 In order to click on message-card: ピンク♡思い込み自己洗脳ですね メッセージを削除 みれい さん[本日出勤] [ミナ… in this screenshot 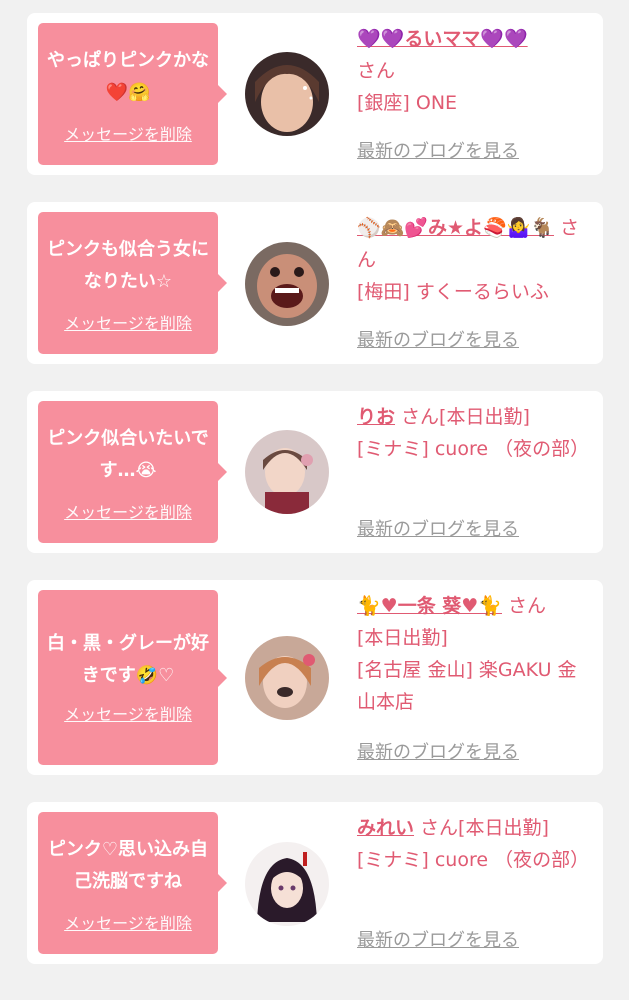, I will do `click(315, 883)`.